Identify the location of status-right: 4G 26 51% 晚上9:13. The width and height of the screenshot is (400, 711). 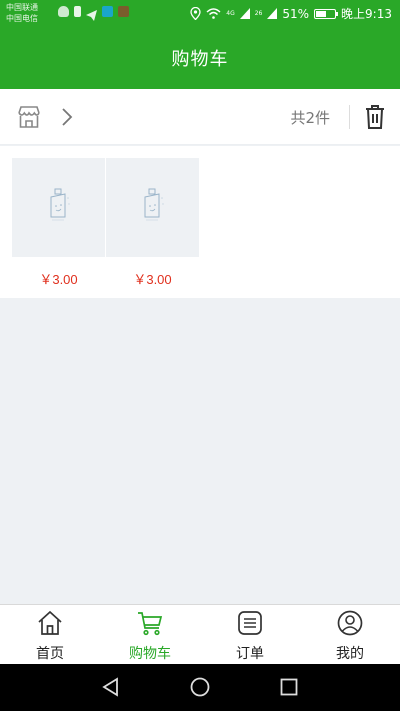
(291, 13).